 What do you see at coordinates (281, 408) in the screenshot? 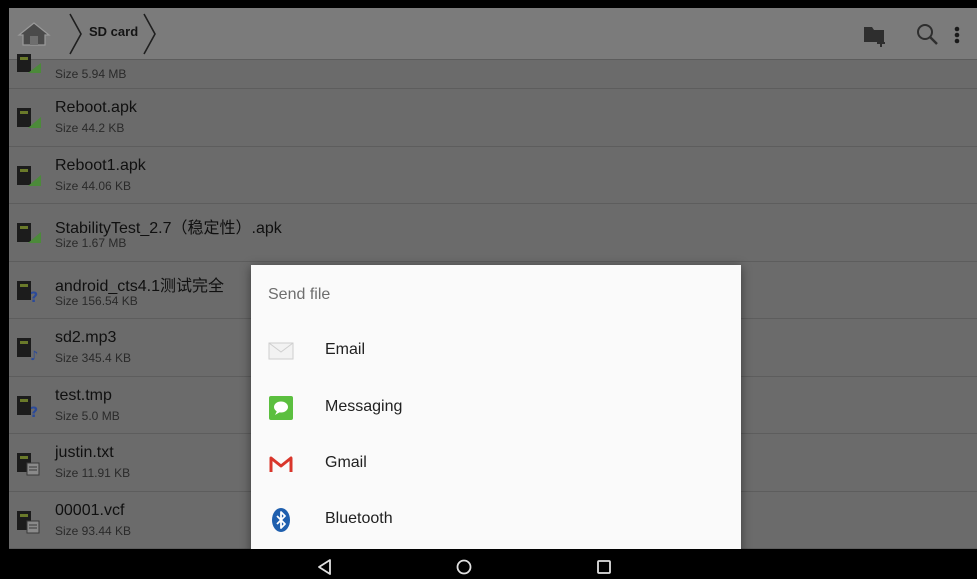
I see `messaging-icon` at bounding box center [281, 408].